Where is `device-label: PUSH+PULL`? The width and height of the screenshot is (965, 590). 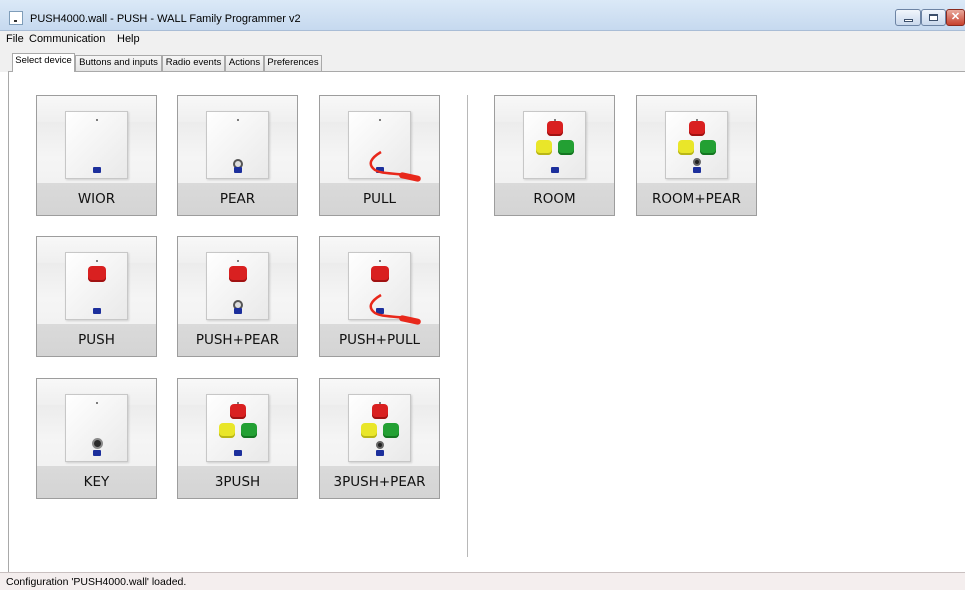
device-label: PUSH+PULL is located at coordinates (379, 340).